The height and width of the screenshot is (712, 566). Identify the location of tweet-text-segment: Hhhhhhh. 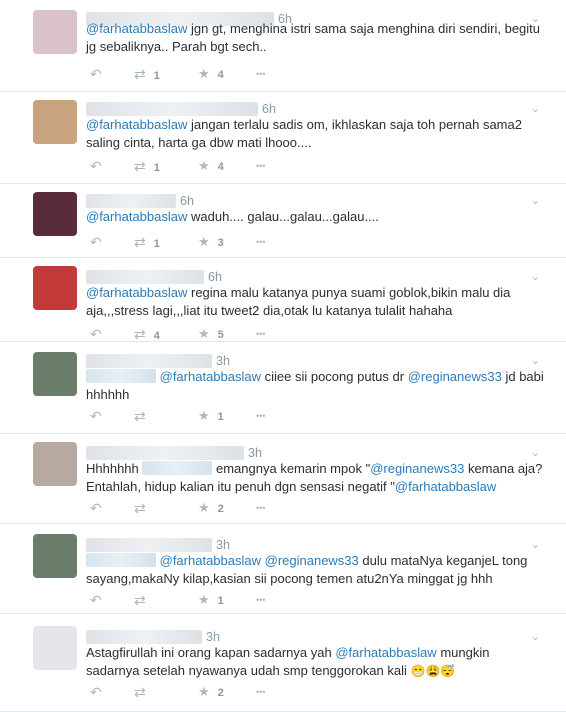
(114, 468).